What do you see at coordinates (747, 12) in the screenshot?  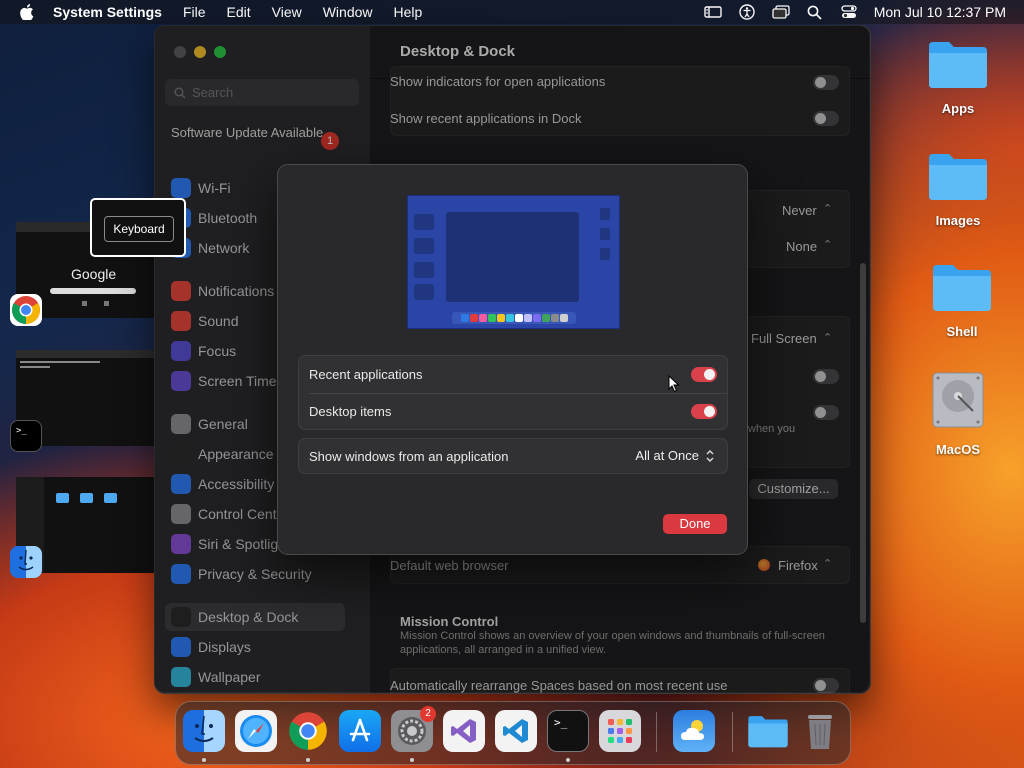 I see `accessibility-icon` at bounding box center [747, 12].